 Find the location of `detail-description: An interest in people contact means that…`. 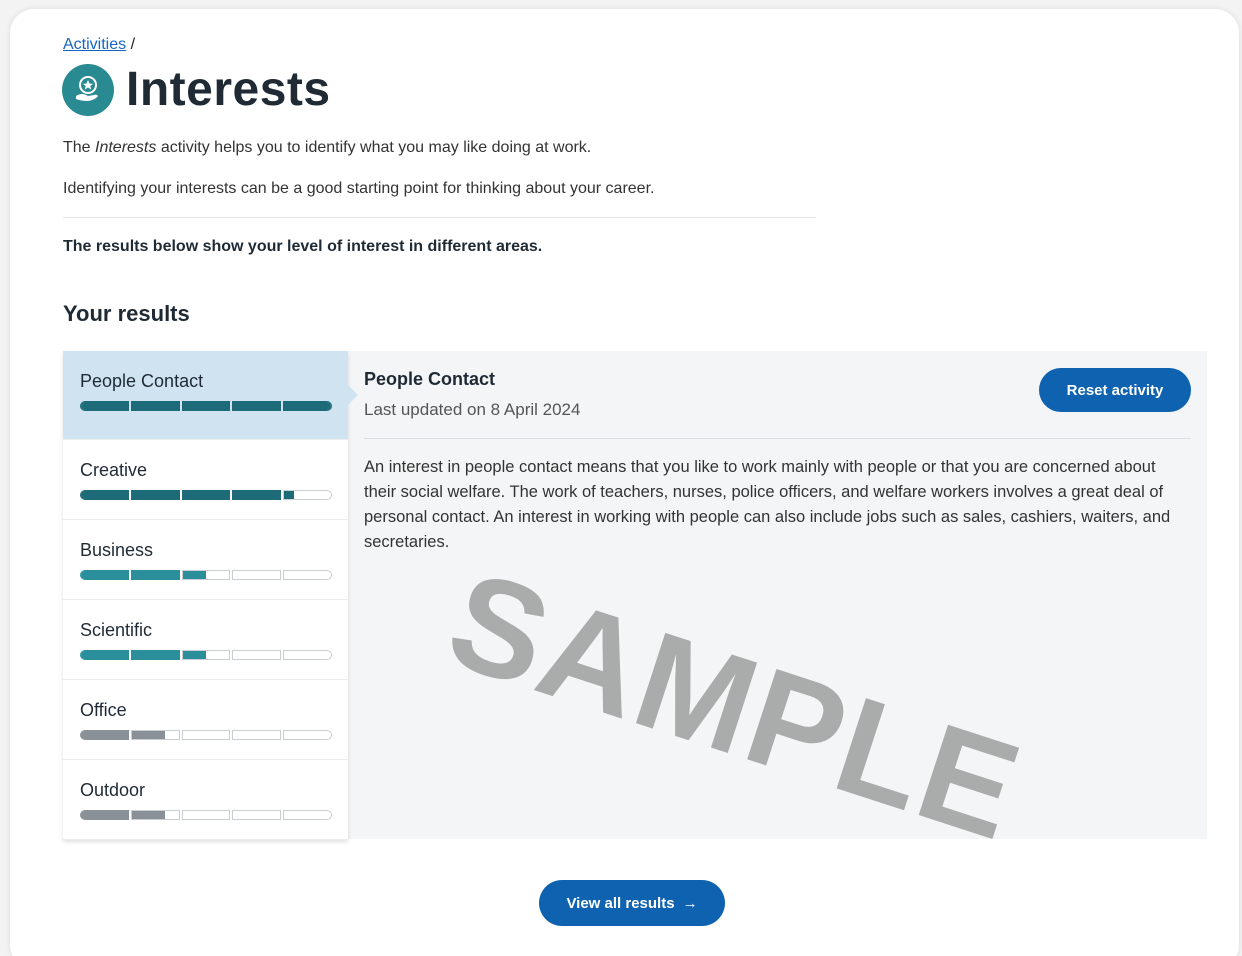

detail-description: An interest in people contact means that… is located at coordinates (767, 504).